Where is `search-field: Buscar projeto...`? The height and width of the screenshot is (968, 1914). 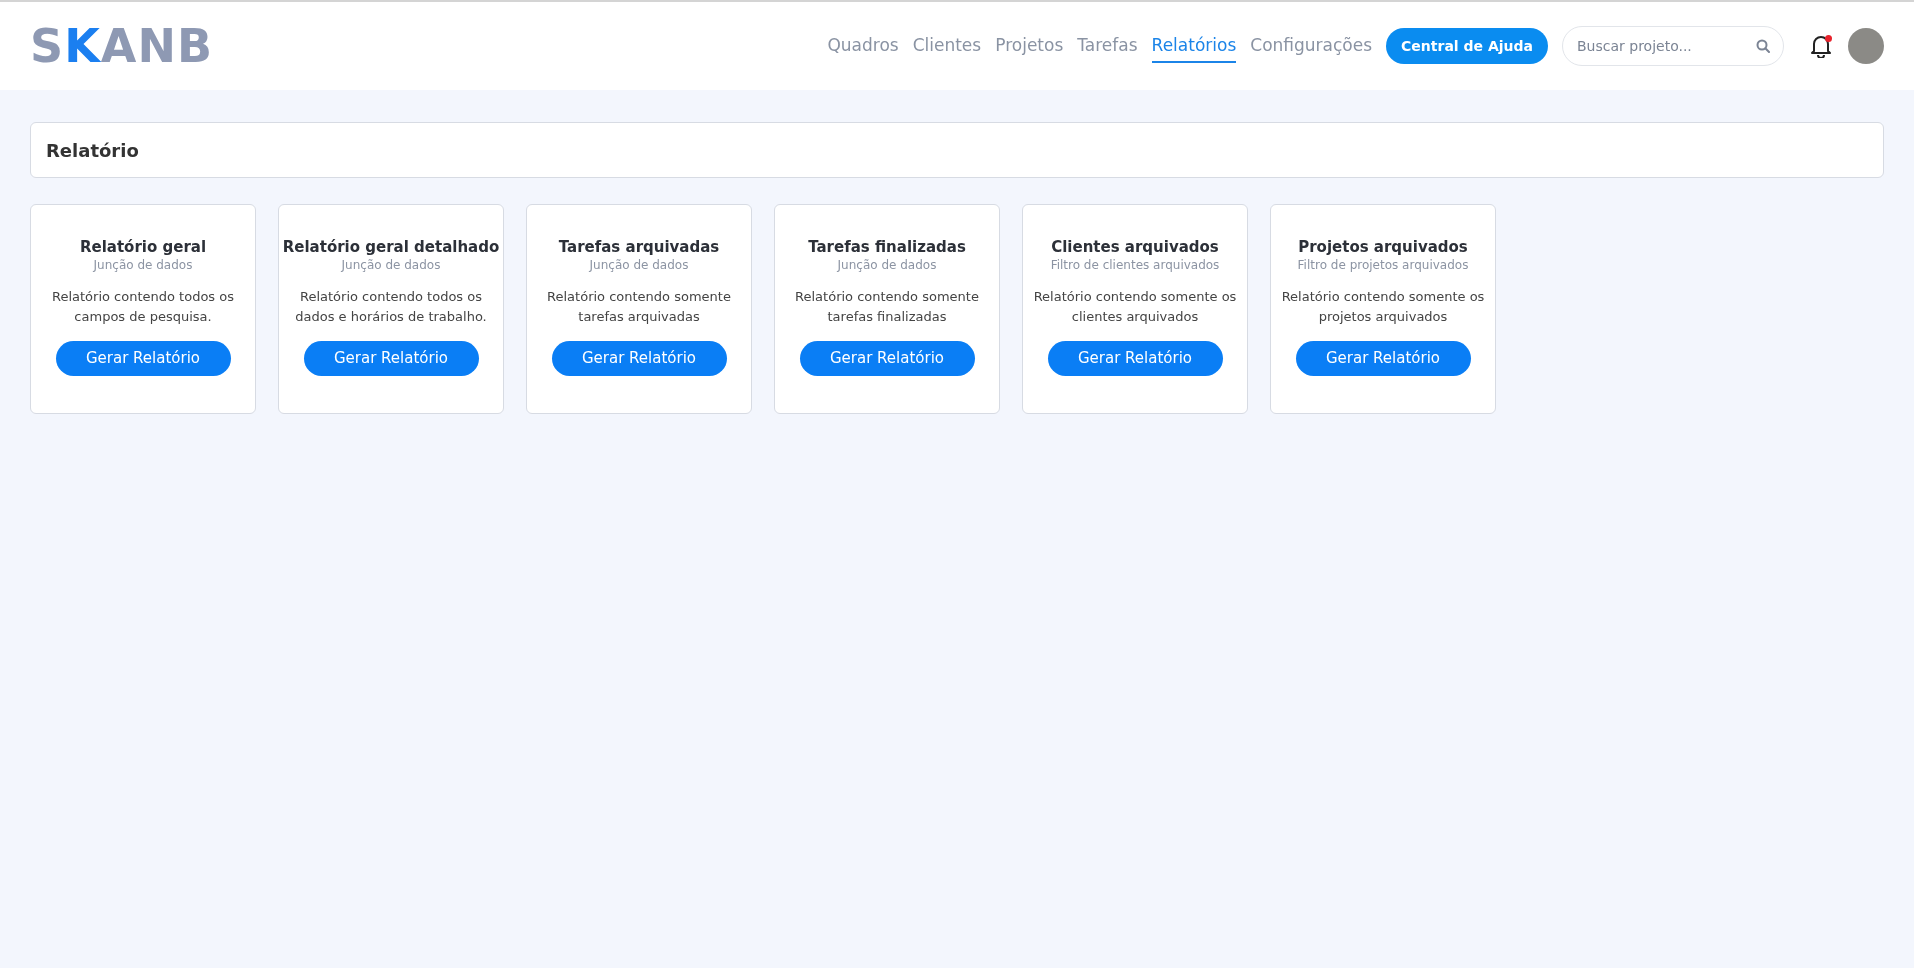
search-field: Buscar projeto... is located at coordinates (1673, 46).